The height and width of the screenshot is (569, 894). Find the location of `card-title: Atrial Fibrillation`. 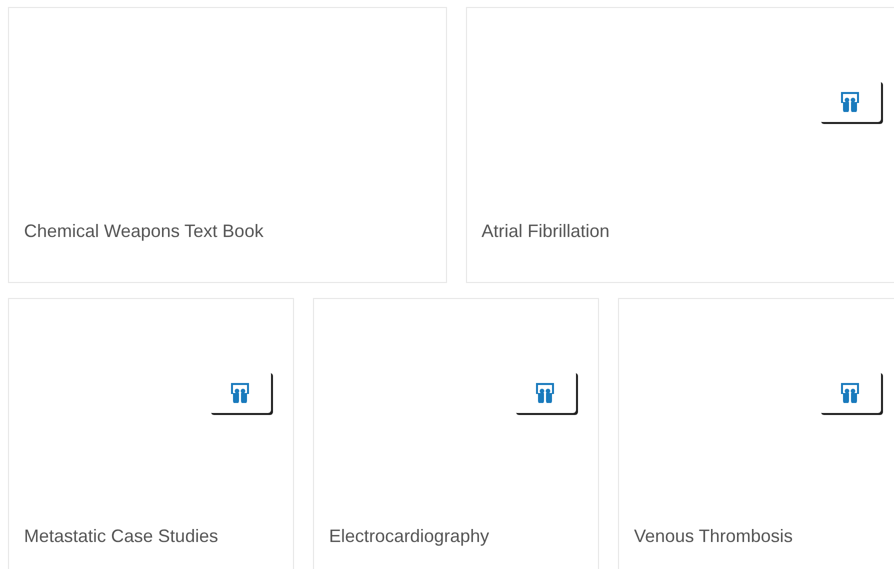

card-title: Atrial Fibrillation is located at coordinates (546, 231).